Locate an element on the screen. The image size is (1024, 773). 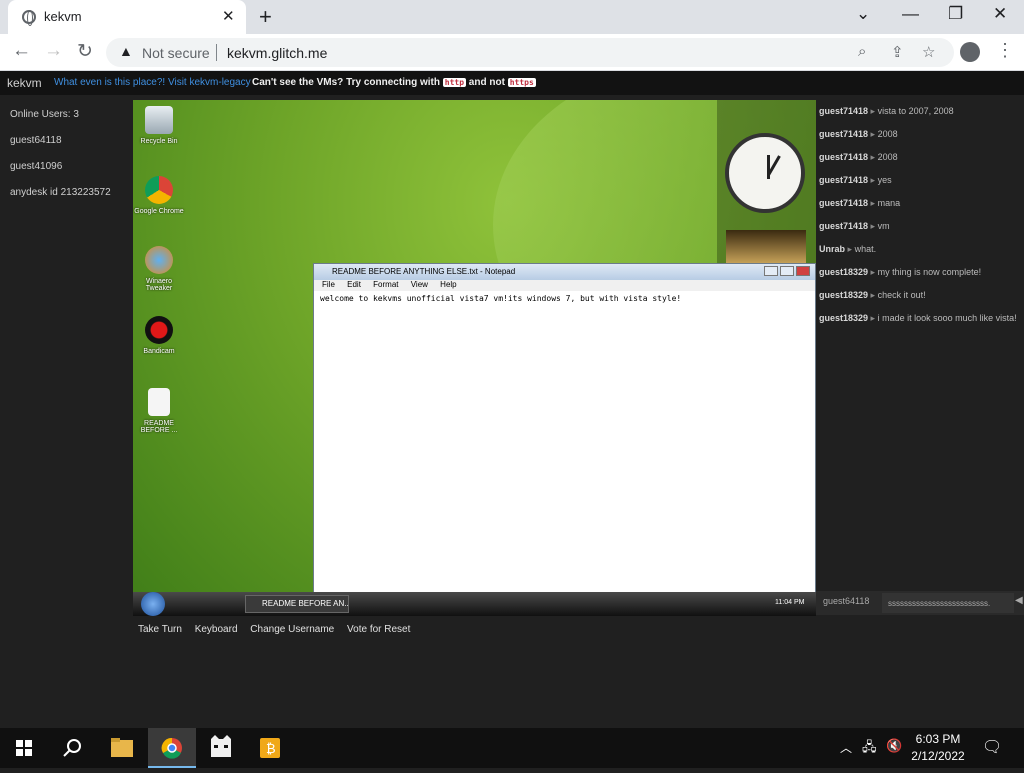
folder-icon is located at coordinates (122, 747).